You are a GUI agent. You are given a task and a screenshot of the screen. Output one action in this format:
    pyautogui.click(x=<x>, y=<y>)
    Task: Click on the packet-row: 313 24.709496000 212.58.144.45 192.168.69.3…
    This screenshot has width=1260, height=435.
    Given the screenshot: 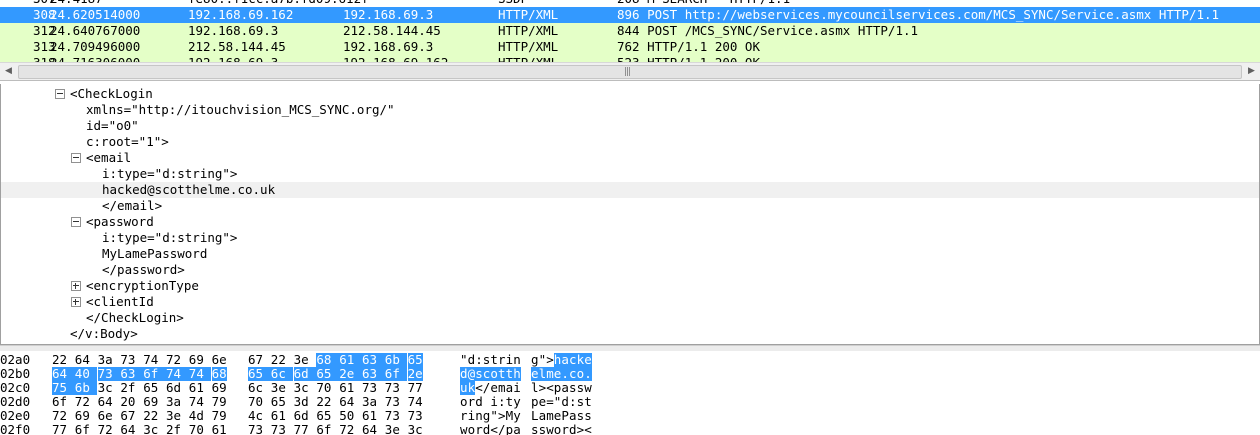 What is the action you would take?
    pyautogui.click(x=630, y=47)
    